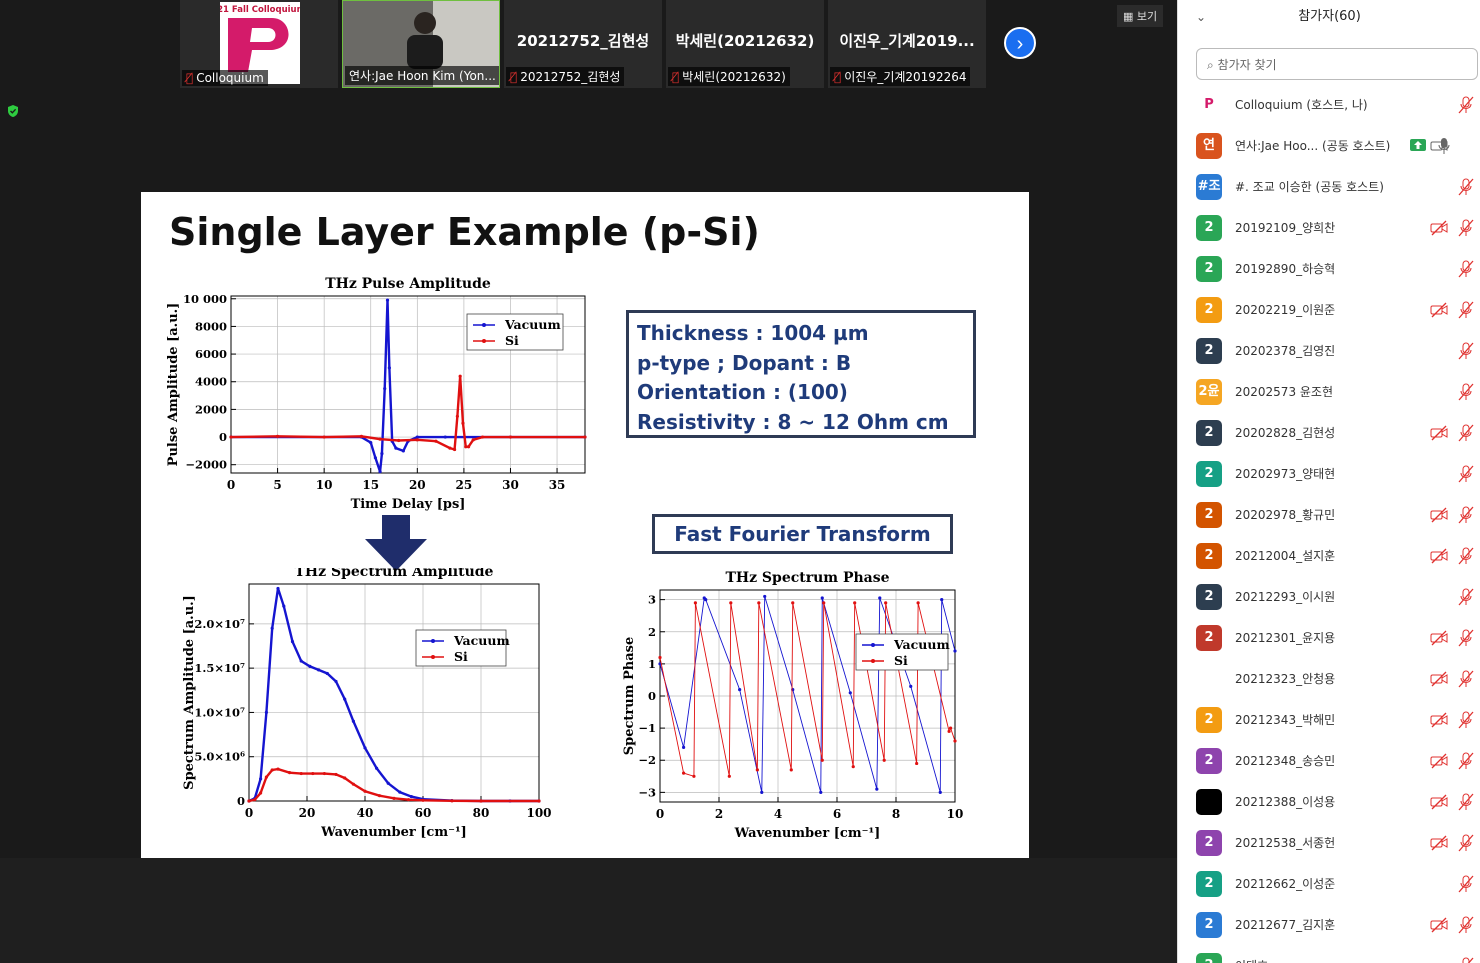 The width and height of the screenshot is (1480, 963). Describe the element at coordinates (1329, 924) in the screenshot. I see `participant-row: 2 20212677_김지훈` at that location.